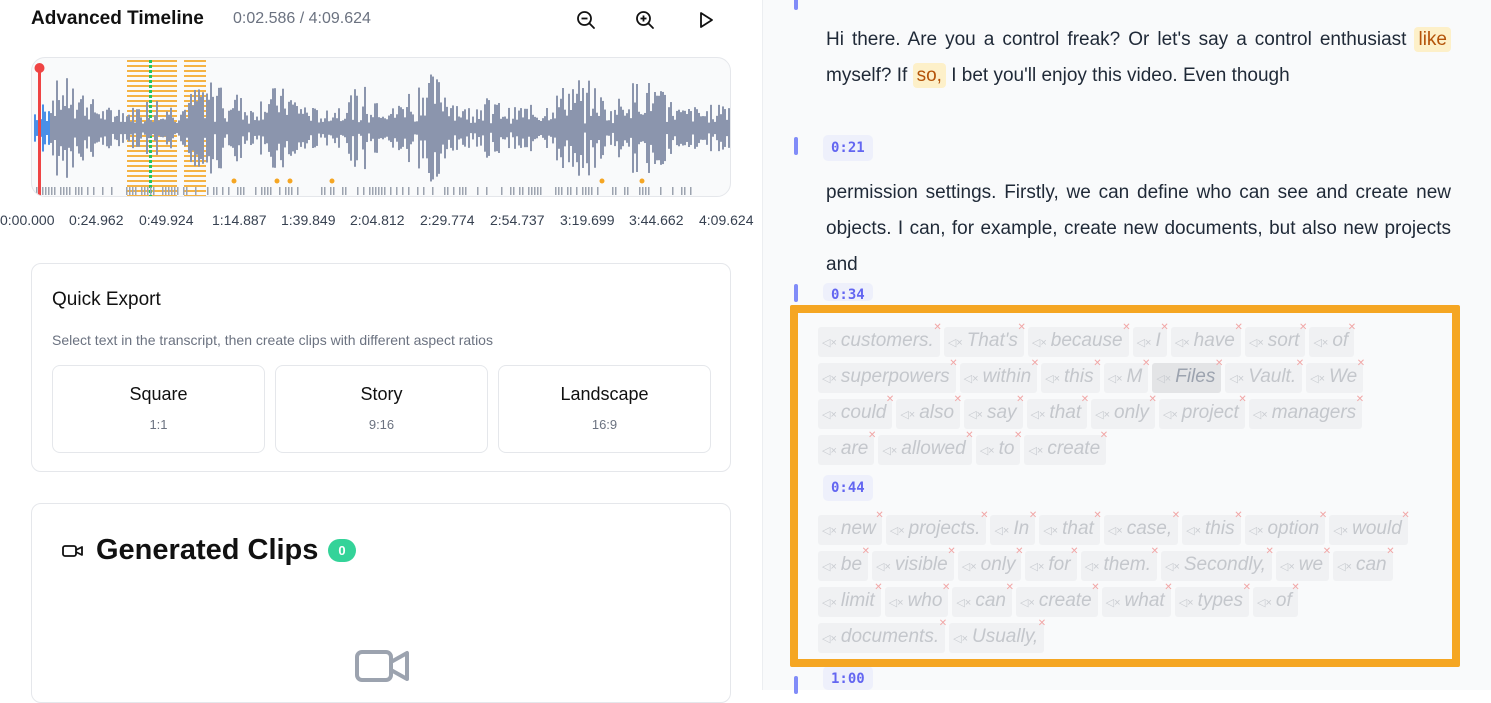 The width and height of the screenshot is (1491, 703). What do you see at coordinates (1217, 563) in the screenshot?
I see `deleted-word-chip: ◁× Secondly, ✕` at bounding box center [1217, 563].